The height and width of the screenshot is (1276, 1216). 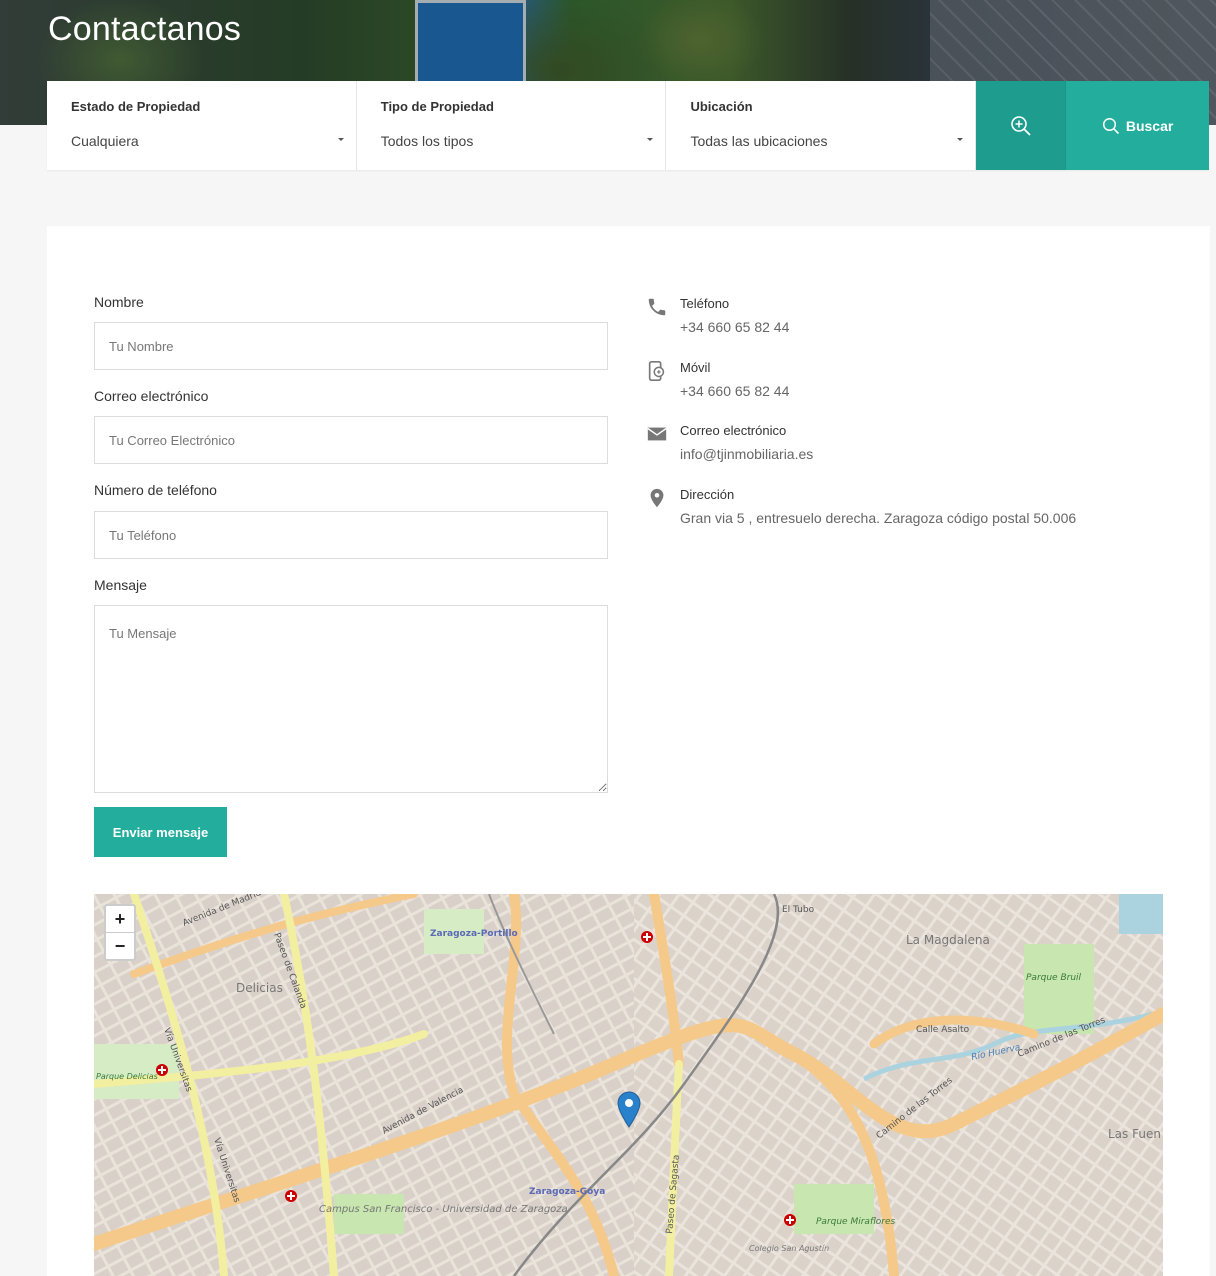 I want to click on map-label: Parque Delicias, so click(x=127, y=1076).